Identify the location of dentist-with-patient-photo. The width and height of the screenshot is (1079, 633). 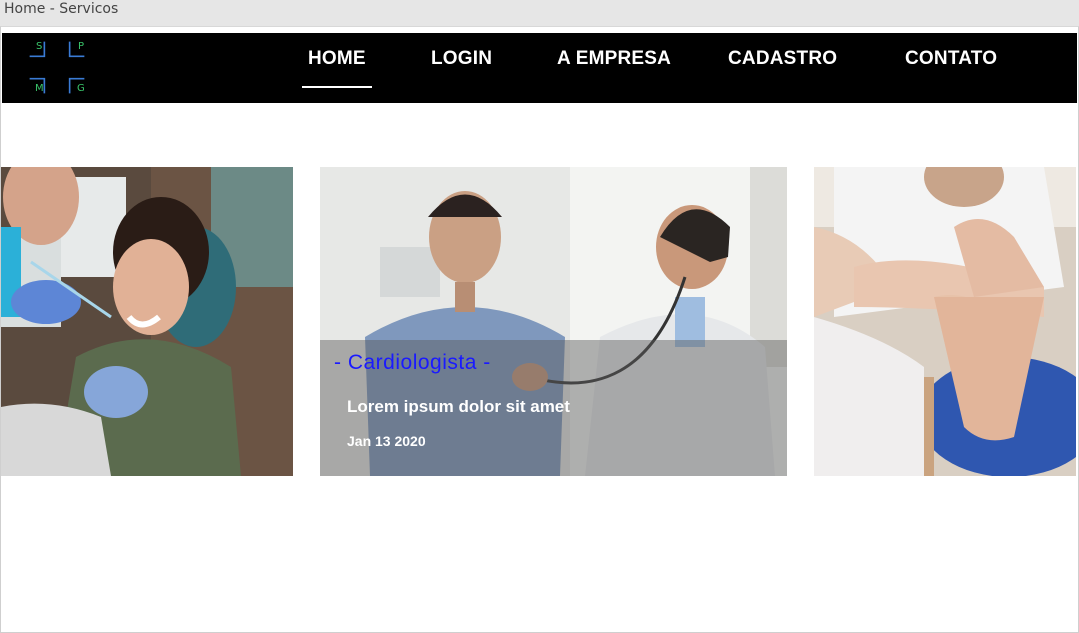
(147, 321).